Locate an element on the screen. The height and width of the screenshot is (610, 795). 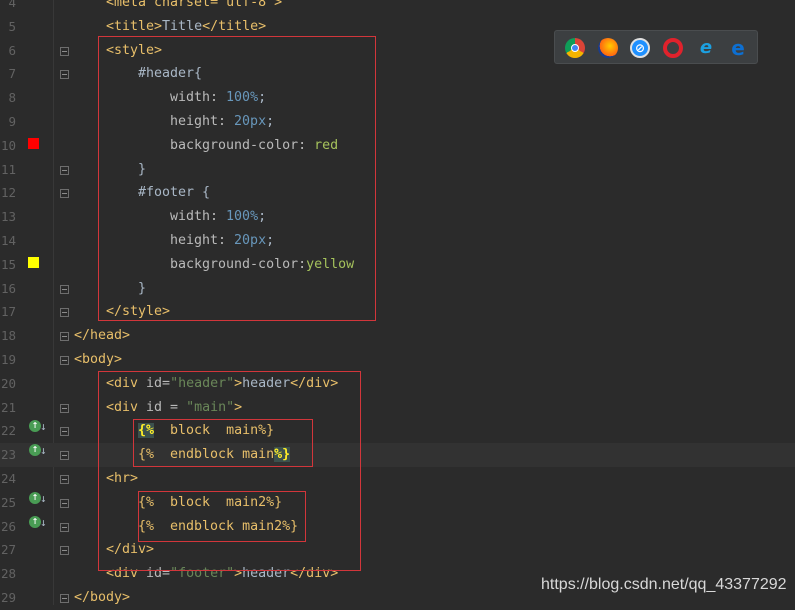
code-text: #header{ is located at coordinates (170, 74).